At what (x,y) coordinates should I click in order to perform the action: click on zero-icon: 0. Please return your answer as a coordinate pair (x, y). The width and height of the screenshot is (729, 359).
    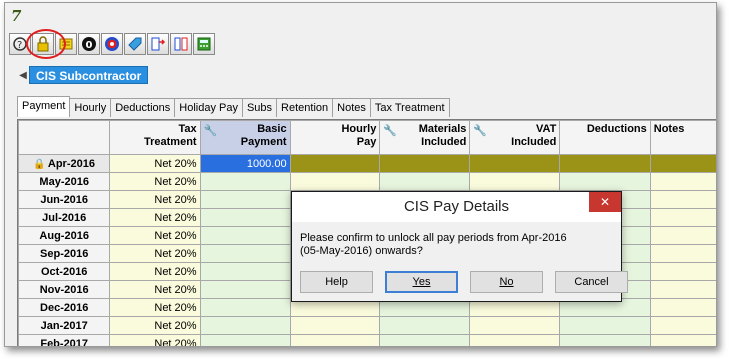
    Looking at the image, I should click on (89, 44).